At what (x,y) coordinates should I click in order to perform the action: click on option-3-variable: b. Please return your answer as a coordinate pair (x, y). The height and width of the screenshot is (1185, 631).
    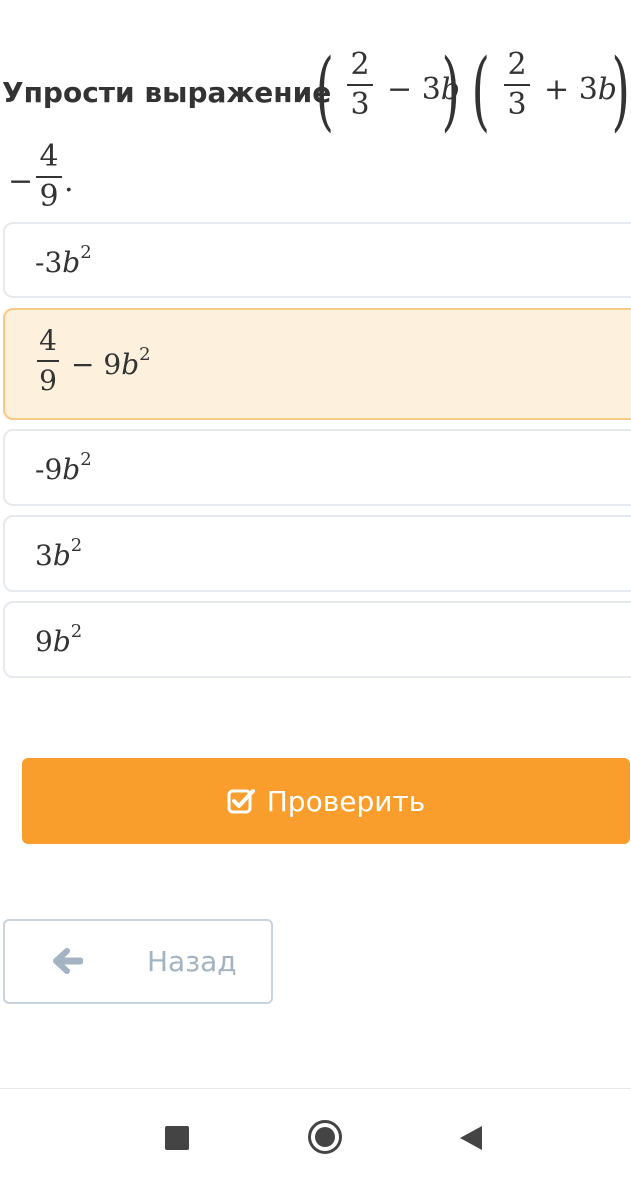
    Looking at the image, I should click on (71, 469).